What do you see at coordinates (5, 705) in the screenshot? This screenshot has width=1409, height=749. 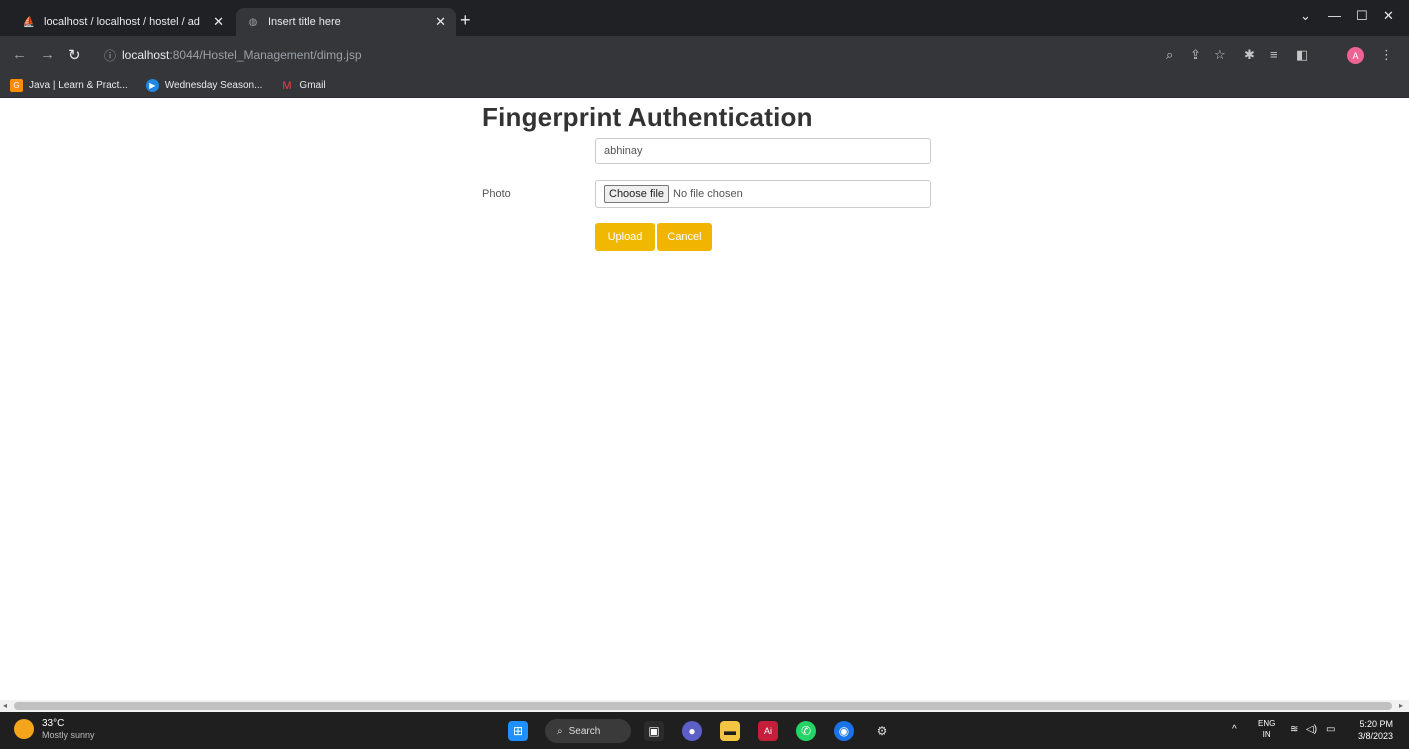 I see `scroll-left-icon: ◂` at bounding box center [5, 705].